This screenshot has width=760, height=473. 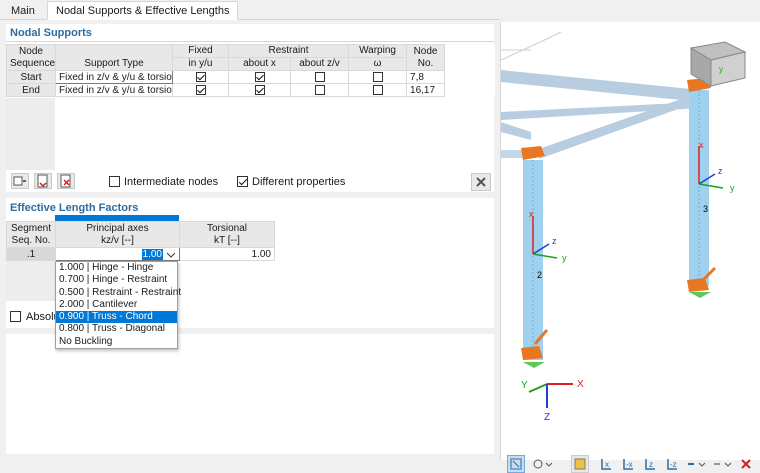 I want to click on reset-view-button, so click(x=746, y=464).